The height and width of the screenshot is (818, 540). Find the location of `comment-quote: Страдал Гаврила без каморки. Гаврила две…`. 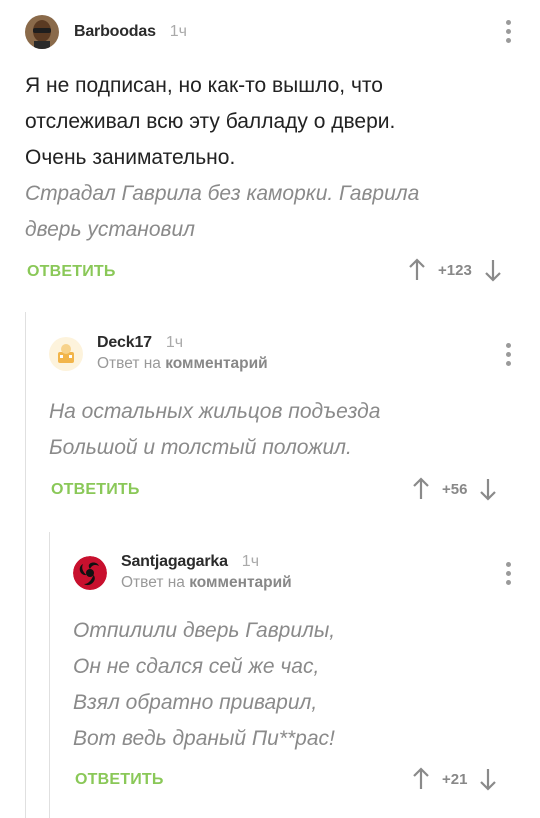

comment-quote: Страдал Гаврила без каморки. Гаврила две… is located at coordinates (222, 212).